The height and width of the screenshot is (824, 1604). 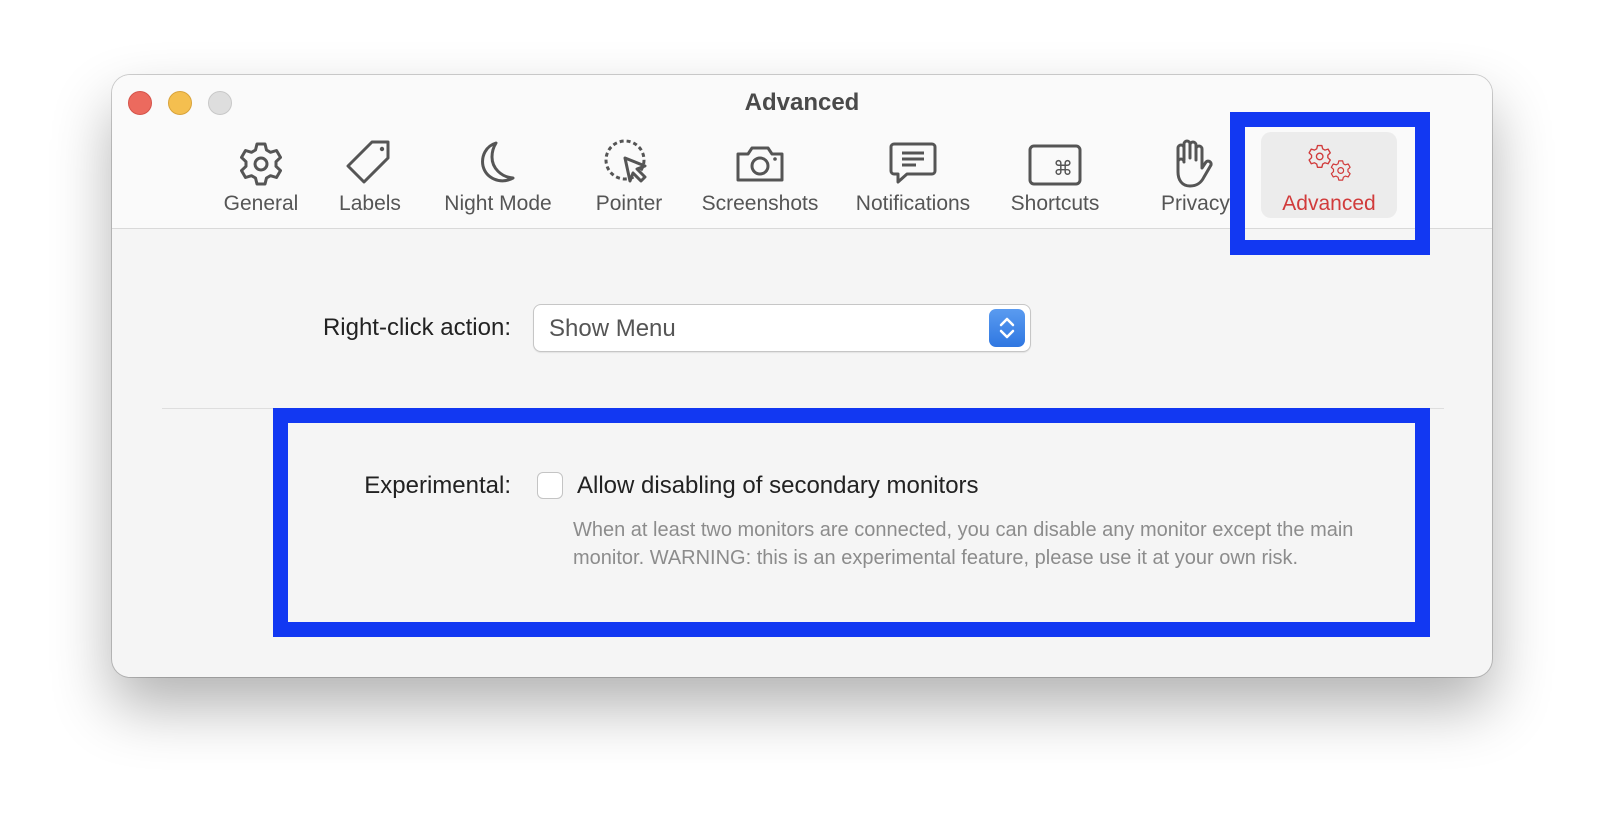 What do you see at coordinates (370, 203) in the screenshot?
I see `tab-labels-label: Labels` at bounding box center [370, 203].